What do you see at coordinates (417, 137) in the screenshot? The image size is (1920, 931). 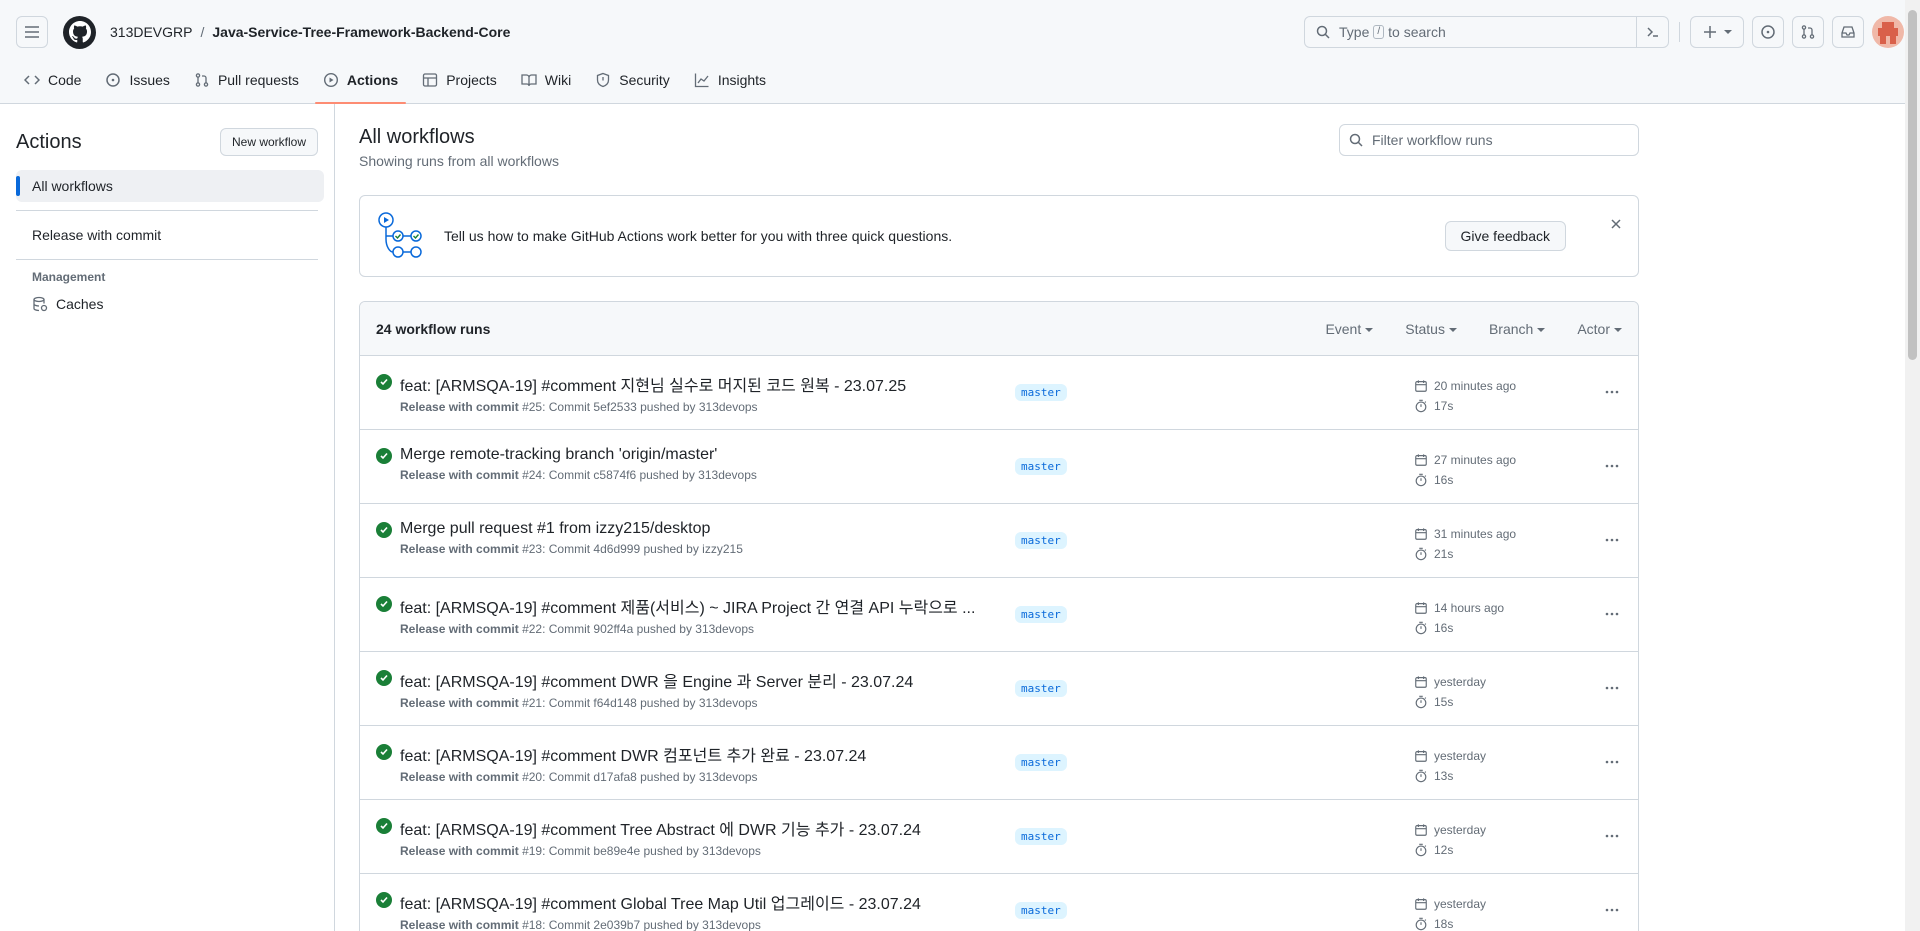 I see `page-title: All workflows` at bounding box center [417, 137].